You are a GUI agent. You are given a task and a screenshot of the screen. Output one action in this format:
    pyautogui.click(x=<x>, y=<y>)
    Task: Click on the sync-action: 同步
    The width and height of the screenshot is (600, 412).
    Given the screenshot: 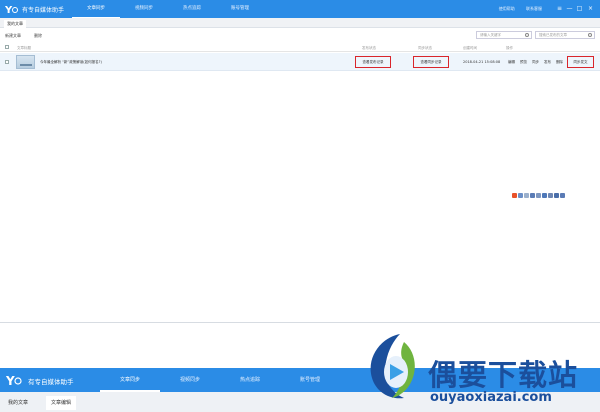 What is the action you would take?
    pyautogui.click(x=535, y=62)
    